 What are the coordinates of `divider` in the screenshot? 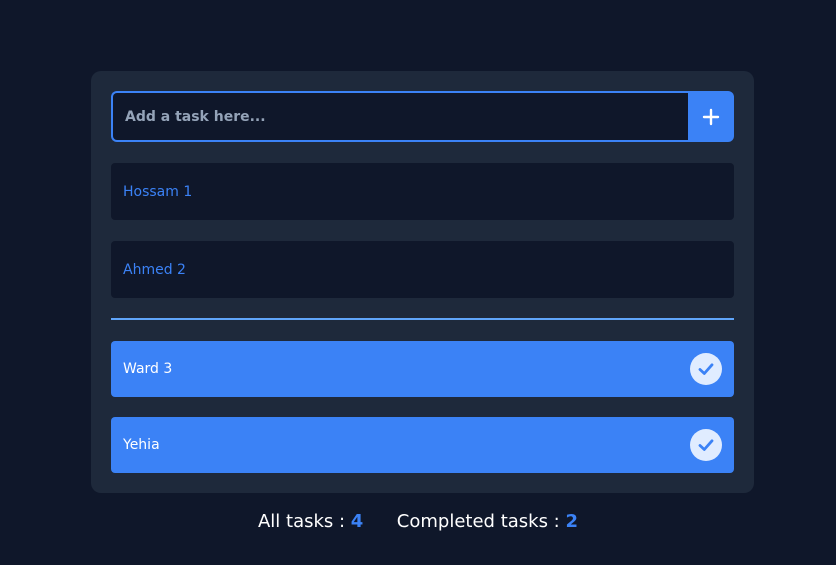 It's located at (422, 319).